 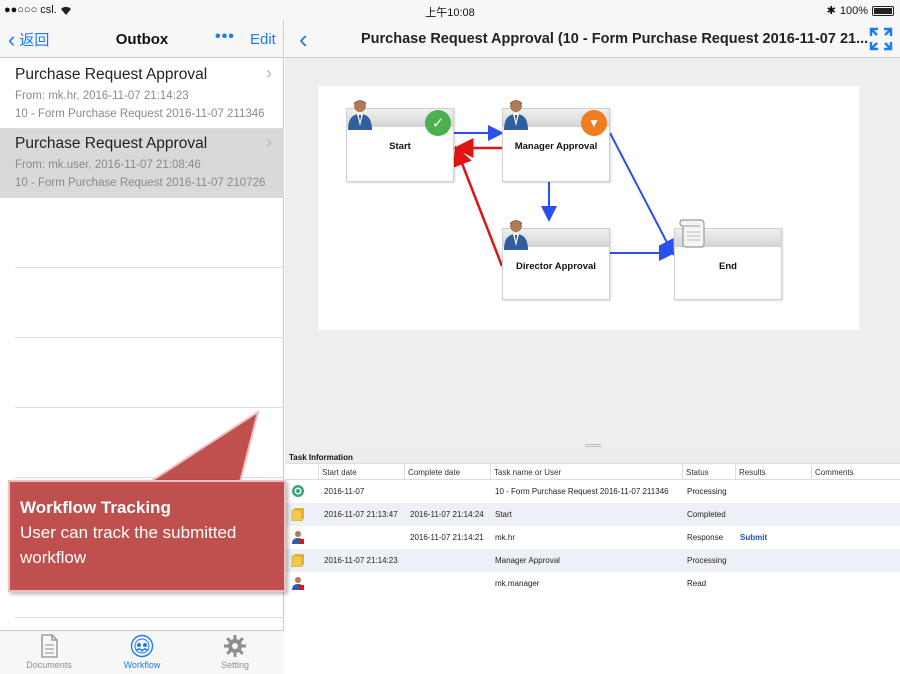 I want to click on callout-heading: Workflow Tracking, so click(x=95, y=507).